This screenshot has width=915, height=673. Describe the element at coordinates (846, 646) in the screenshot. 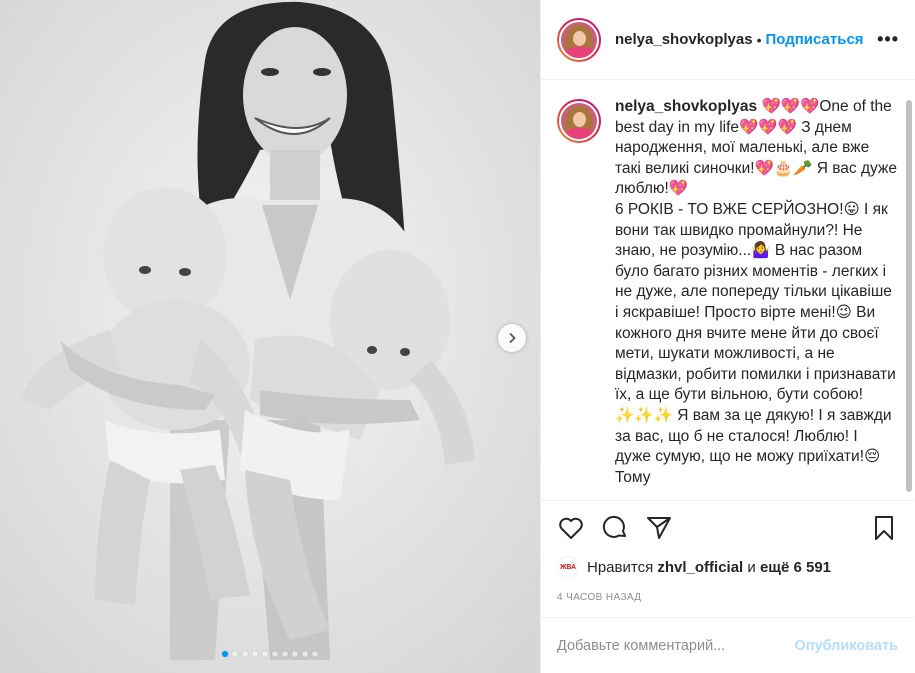

I see `publish-button: Опубликовать` at that location.